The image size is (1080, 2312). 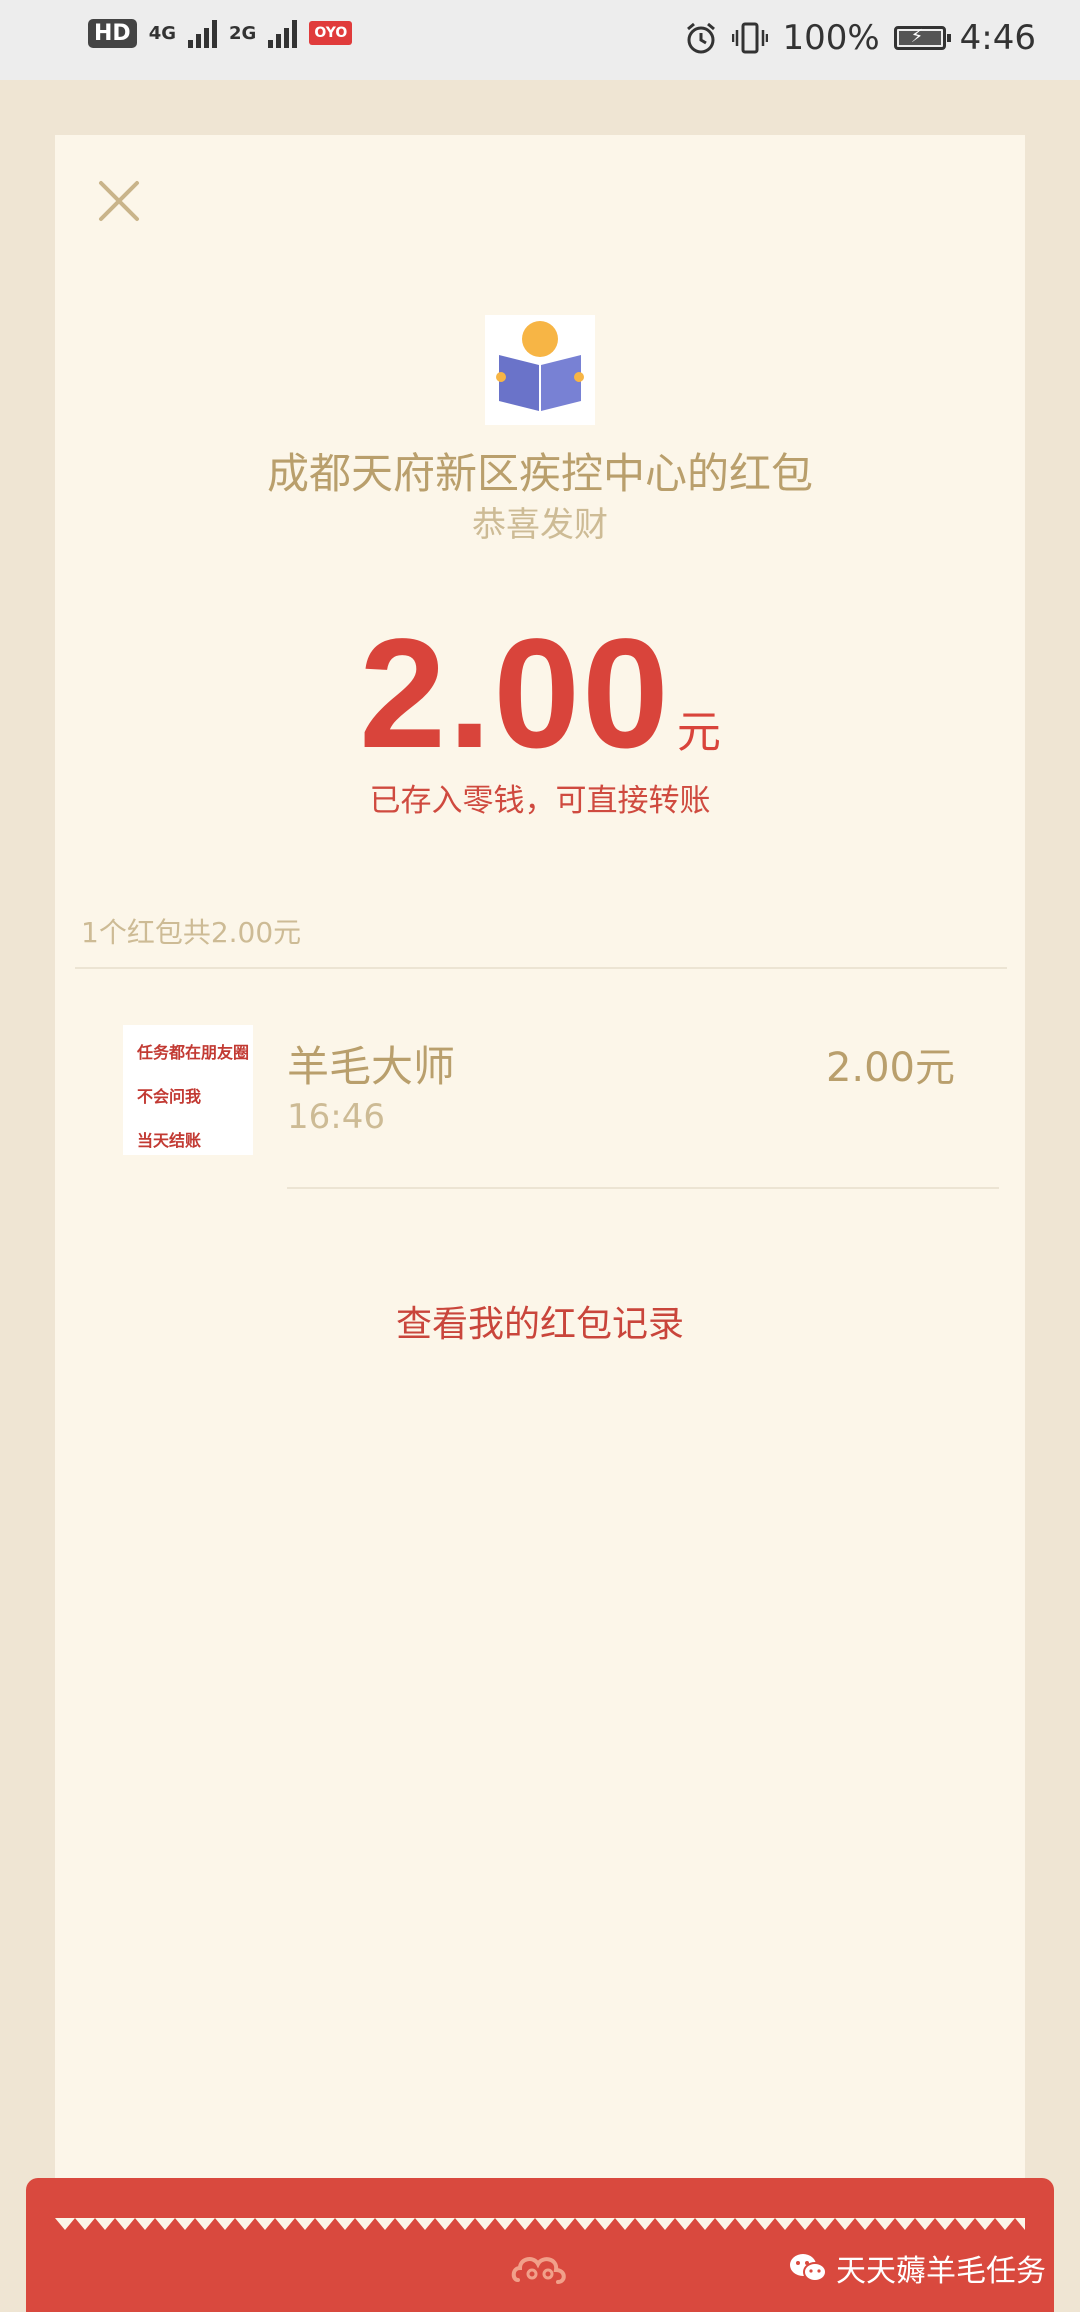 What do you see at coordinates (997, 38) in the screenshot?
I see `clock: 4:46` at bounding box center [997, 38].